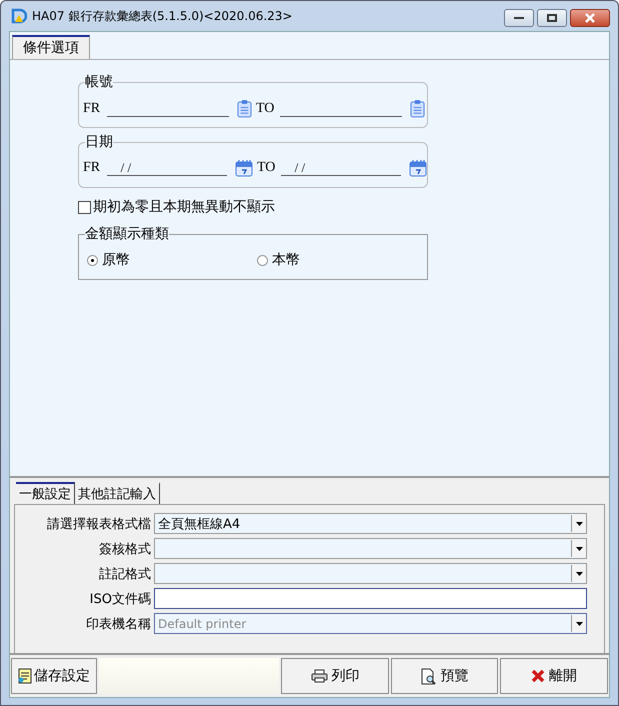 Image resolution: width=619 pixels, height=706 pixels. Describe the element at coordinates (98, 524) in the screenshot. I see `field-label: 請選擇報表格式檔` at that location.